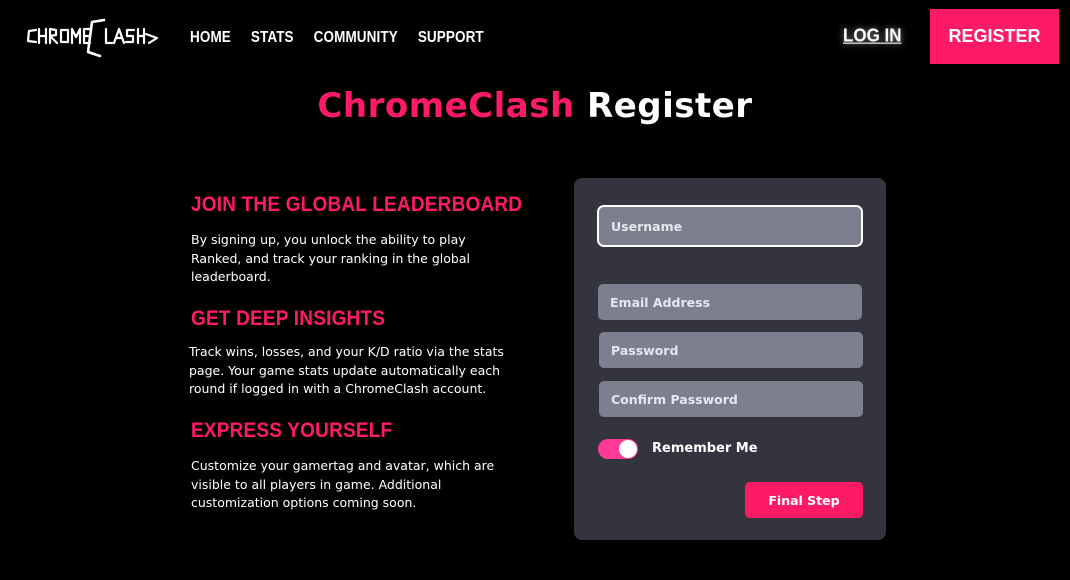 The image size is (1070, 580). Describe the element at coordinates (272, 36) in the screenshot. I see `nav-stats: STATS` at that location.